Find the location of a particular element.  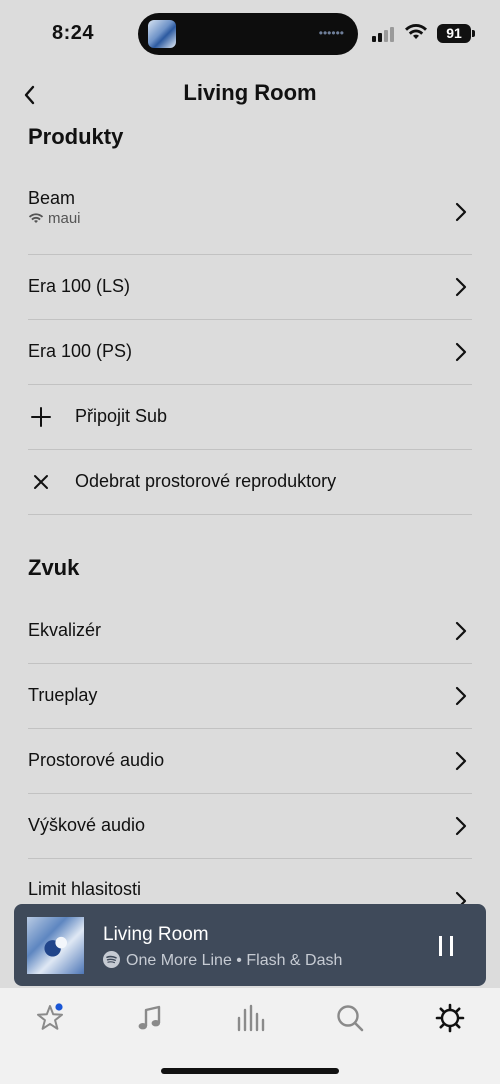

network-name: maui is located at coordinates (64, 218).